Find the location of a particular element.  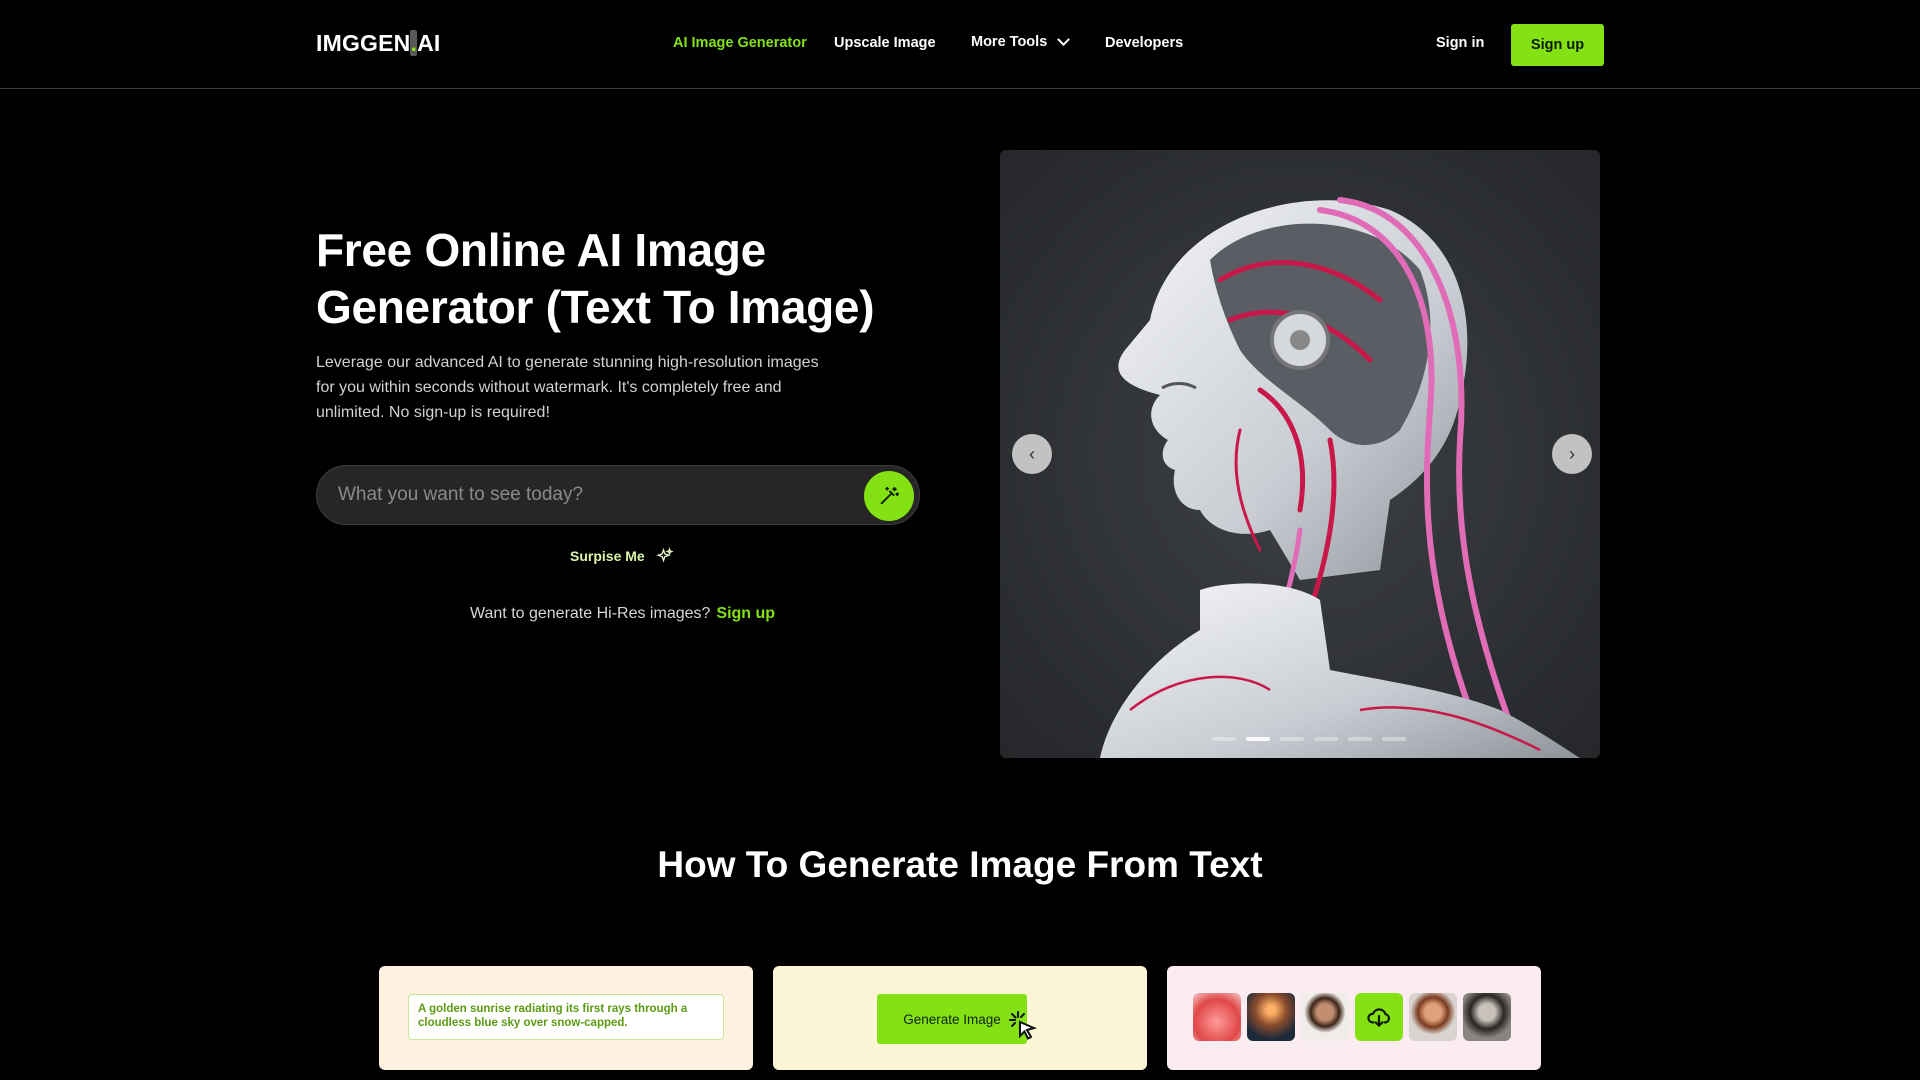

download-thumbnail is located at coordinates (1379, 1017).